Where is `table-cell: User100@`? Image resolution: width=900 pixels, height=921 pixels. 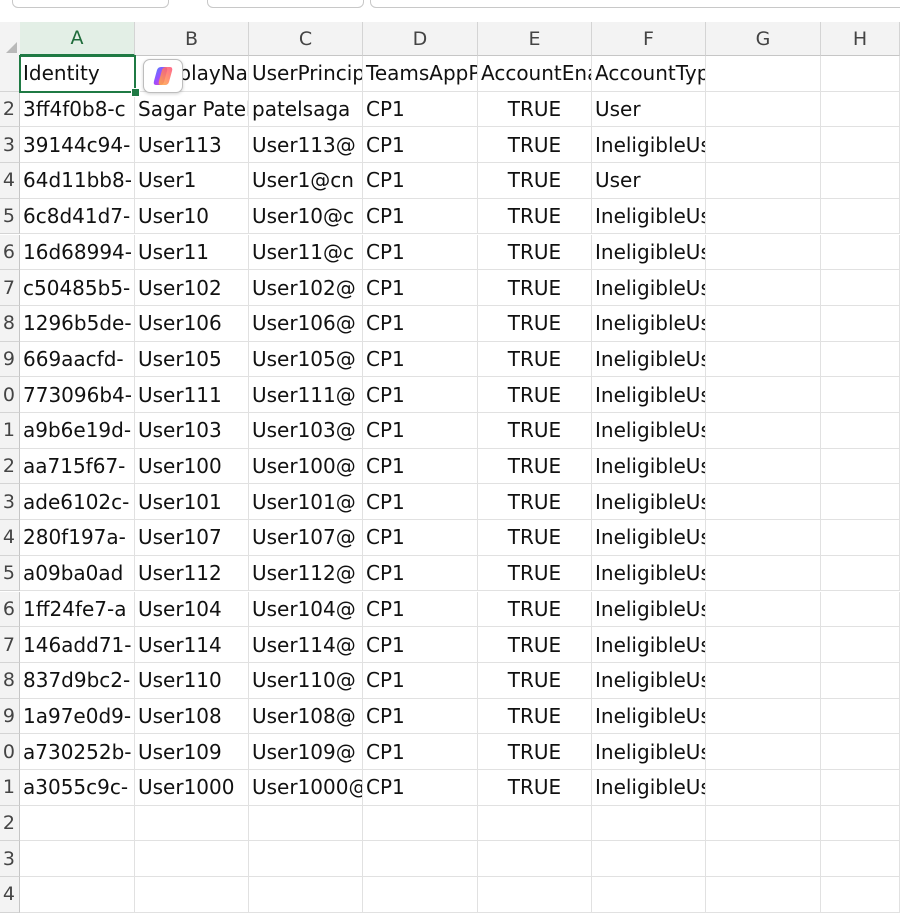
table-cell: User100@ is located at coordinates (306, 466).